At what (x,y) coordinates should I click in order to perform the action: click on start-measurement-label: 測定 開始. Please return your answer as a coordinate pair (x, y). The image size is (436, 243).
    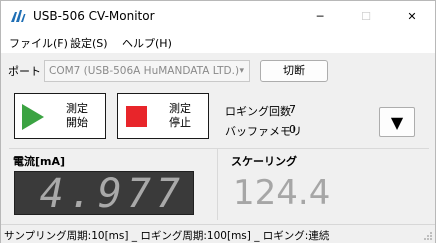
    Looking at the image, I should click on (77, 116).